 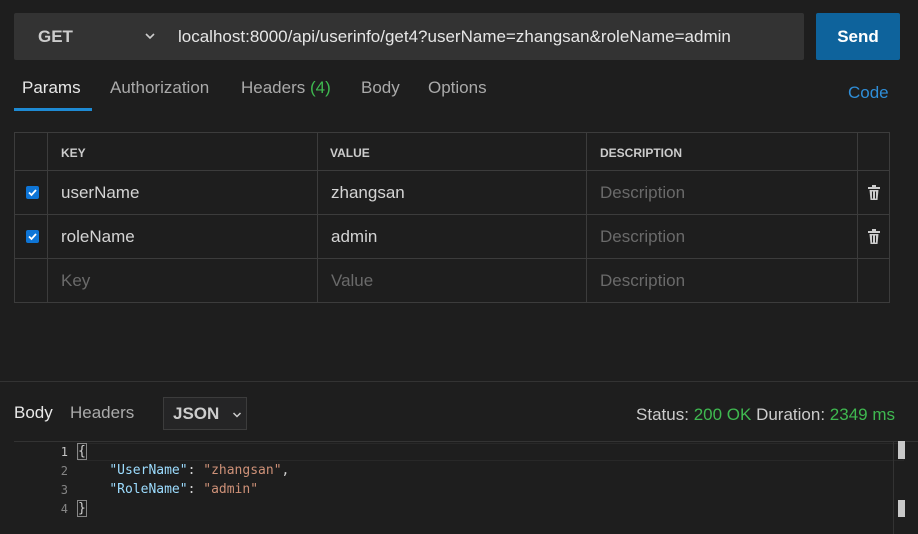 I want to click on response-status: Status: 200 OK Duration: 2349 ms, so click(x=765, y=415).